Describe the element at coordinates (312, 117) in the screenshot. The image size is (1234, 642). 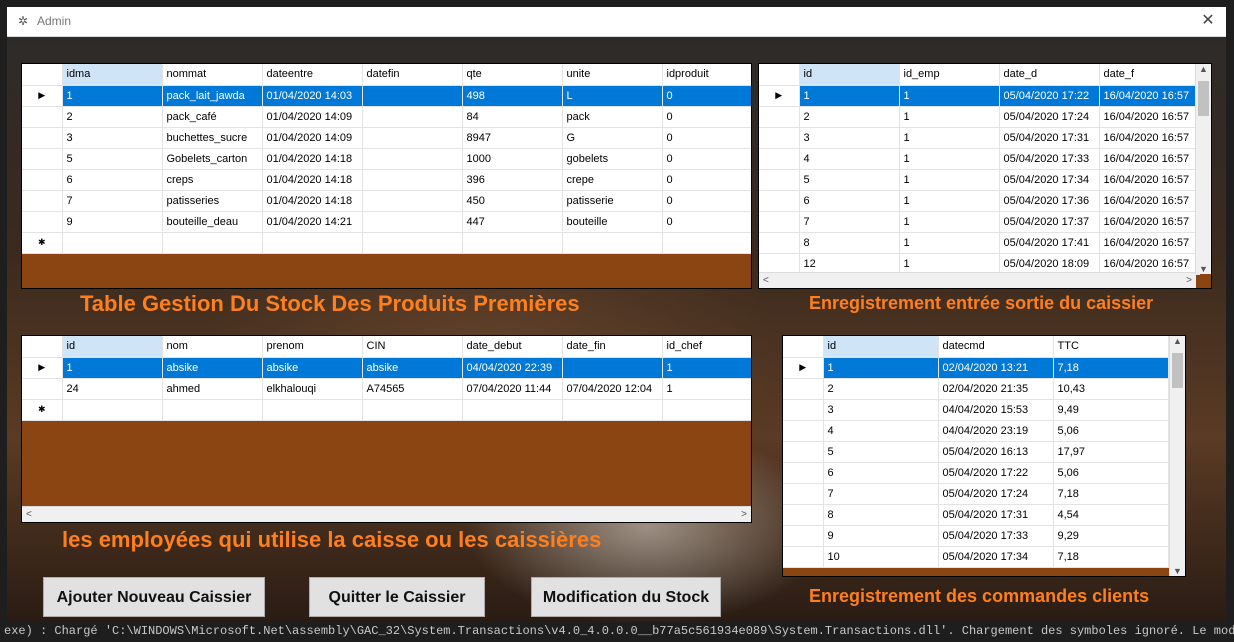
I see `cell-dateentre: 01/04/2020 14:09` at that location.